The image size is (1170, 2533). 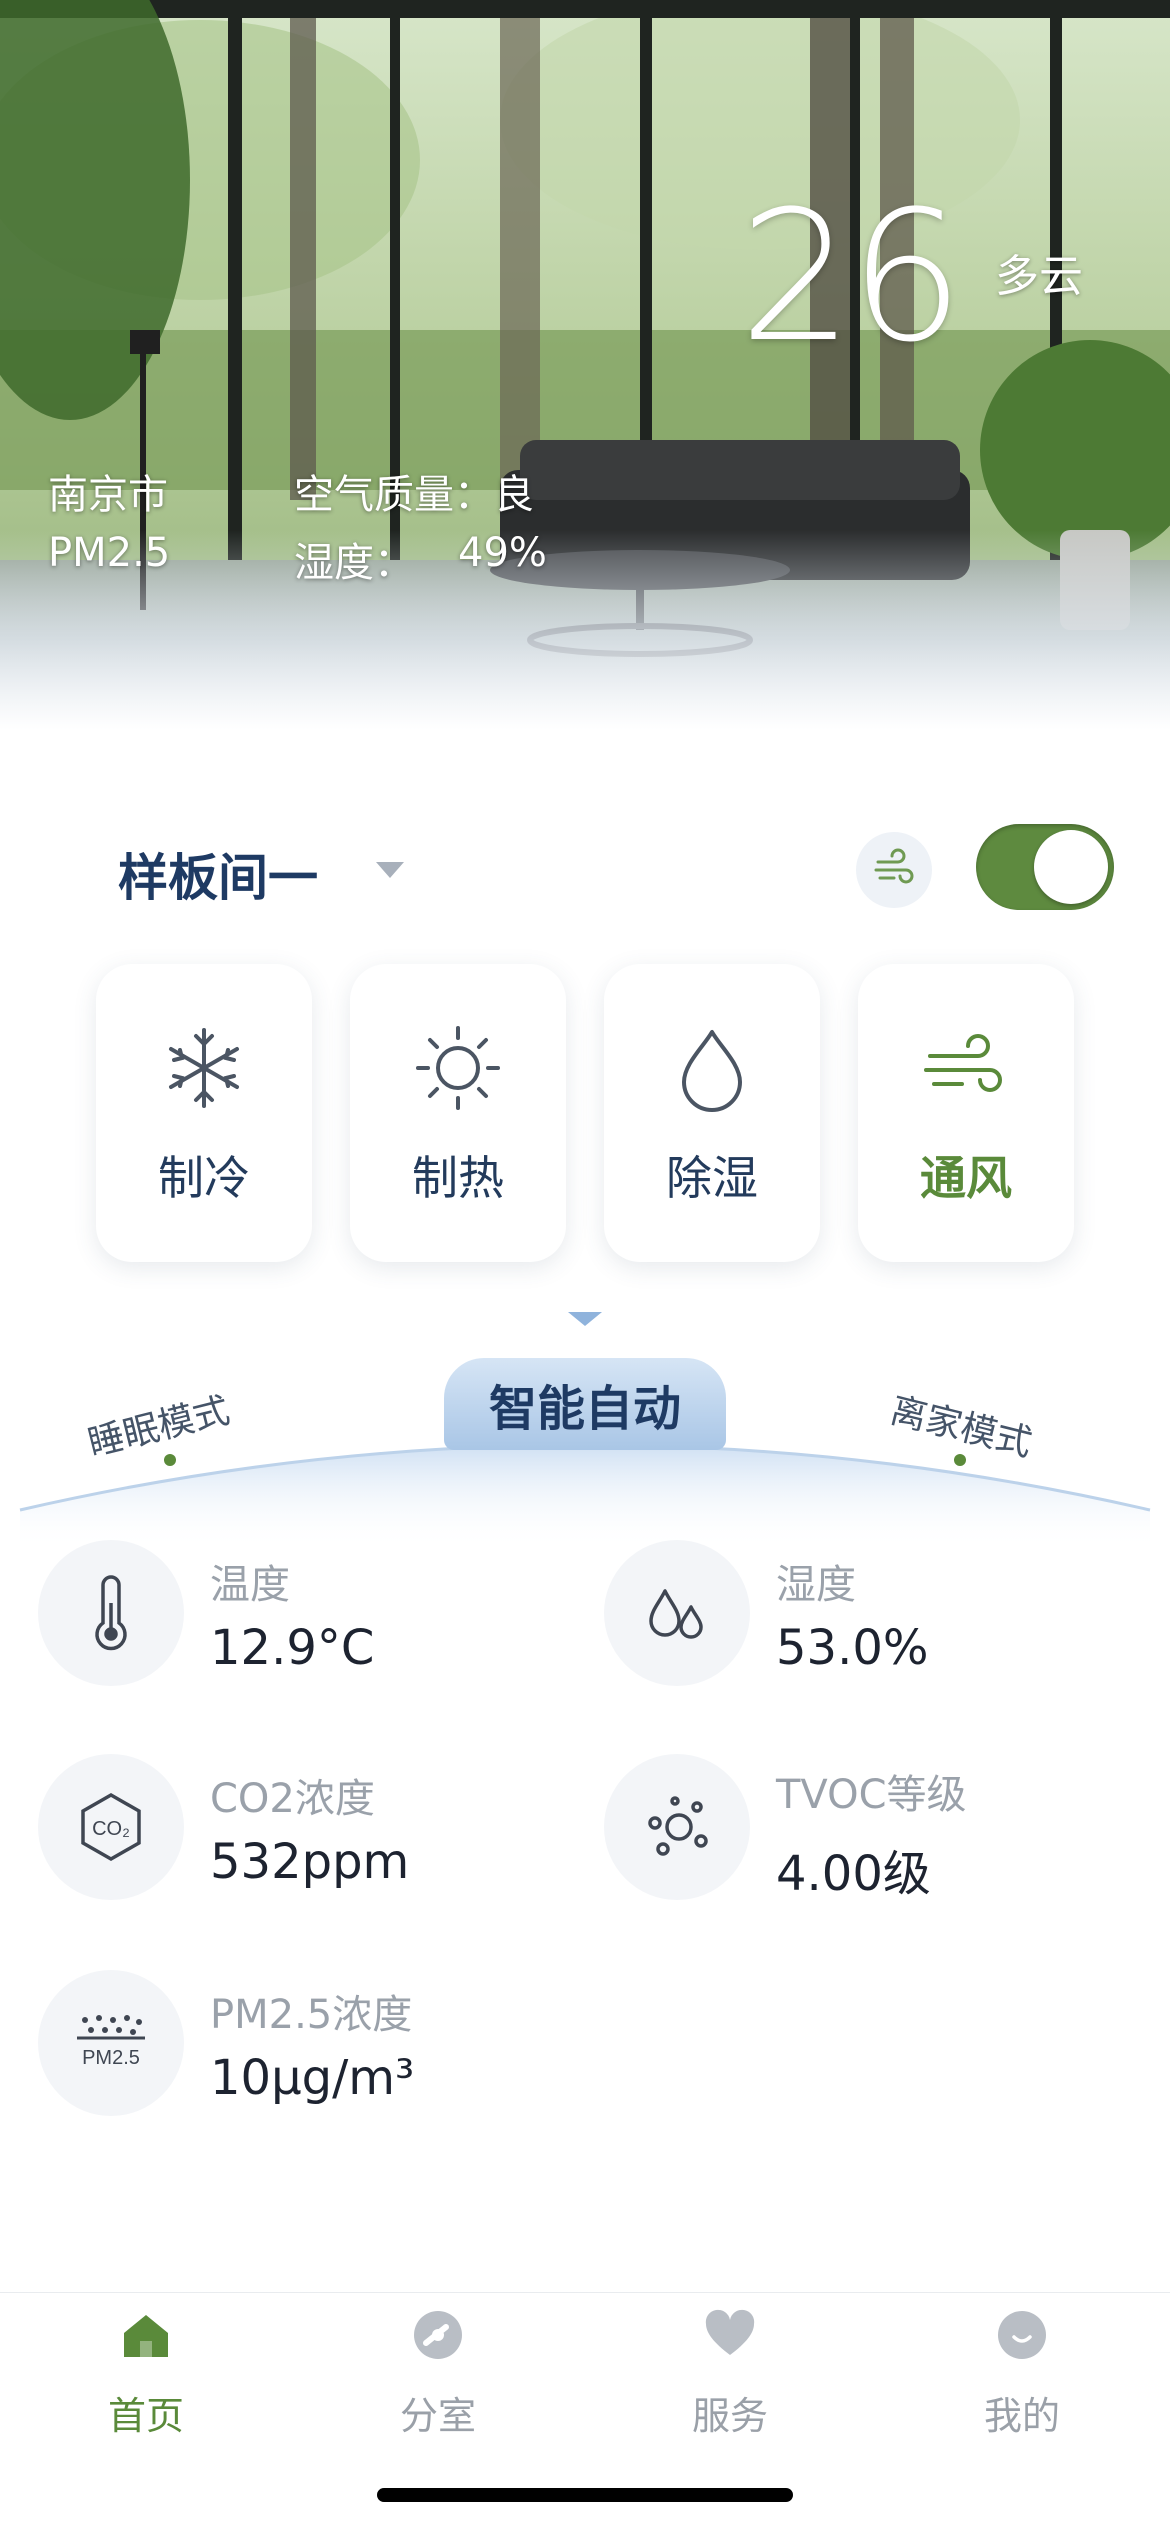 What do you see at coordinates (437, 2416) in the screenshot?
I see `tab-label: 分室` at bounding box center [437, 2416].